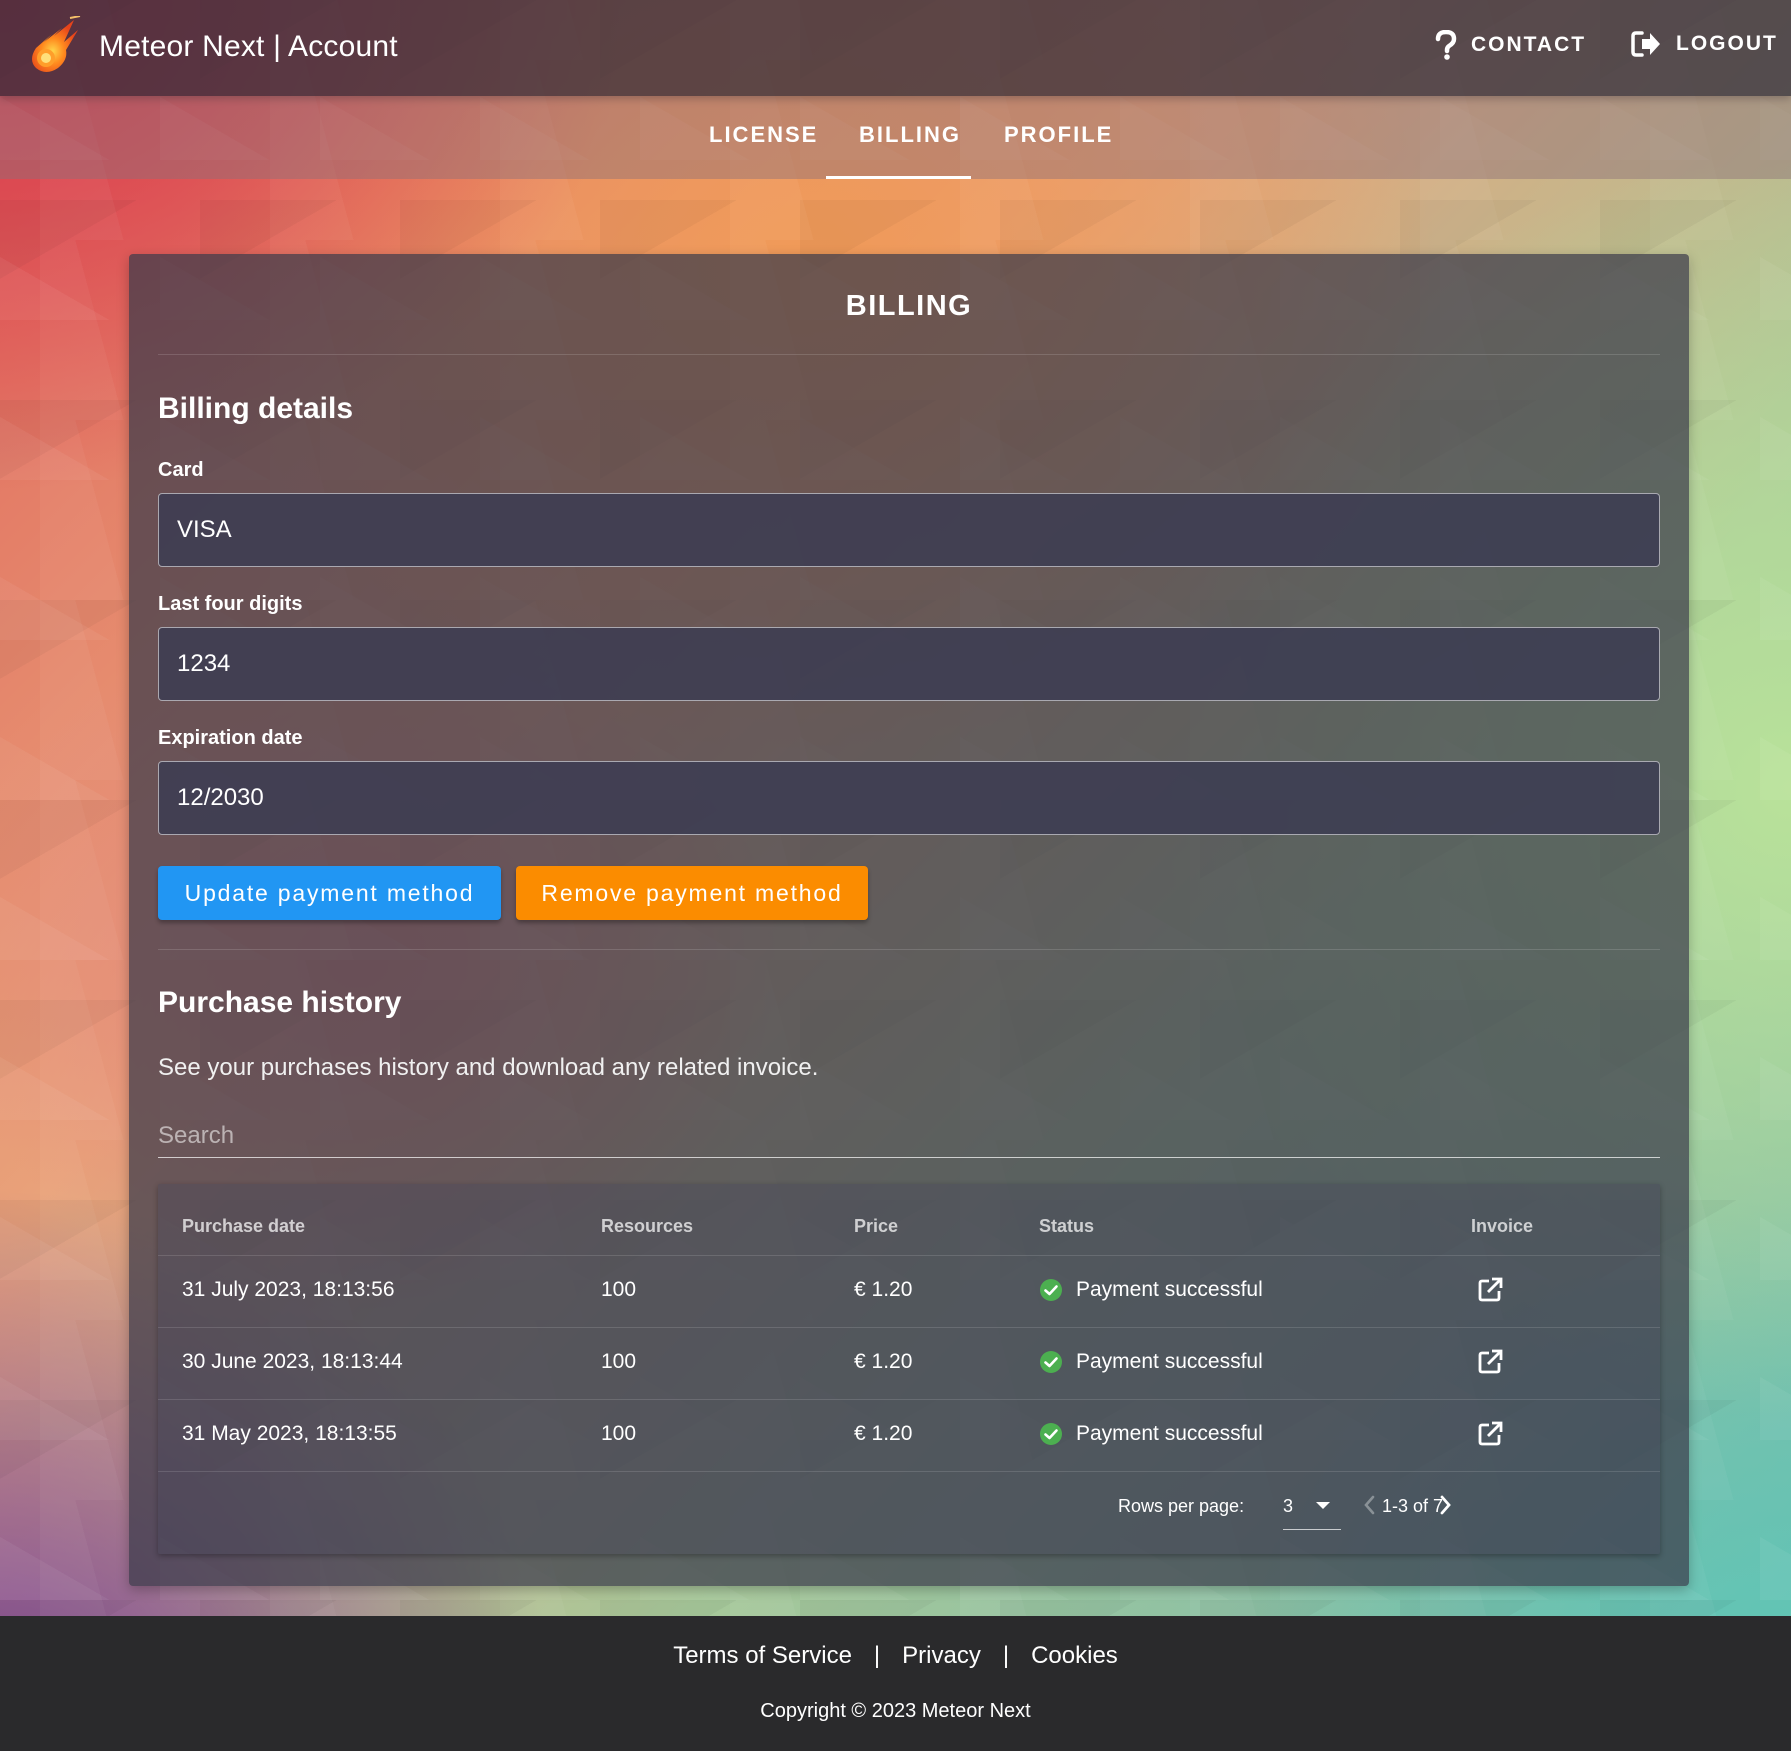  I want to click on remove-payment-method-button: Remove payment method, so click(692, 893).